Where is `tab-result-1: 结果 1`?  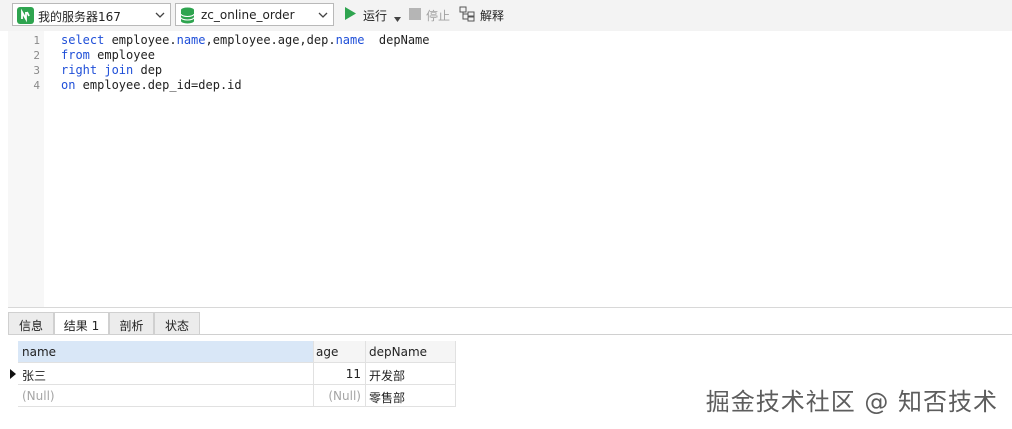 tab-result-1: 结果 1 is located at coordinates (81, 323).